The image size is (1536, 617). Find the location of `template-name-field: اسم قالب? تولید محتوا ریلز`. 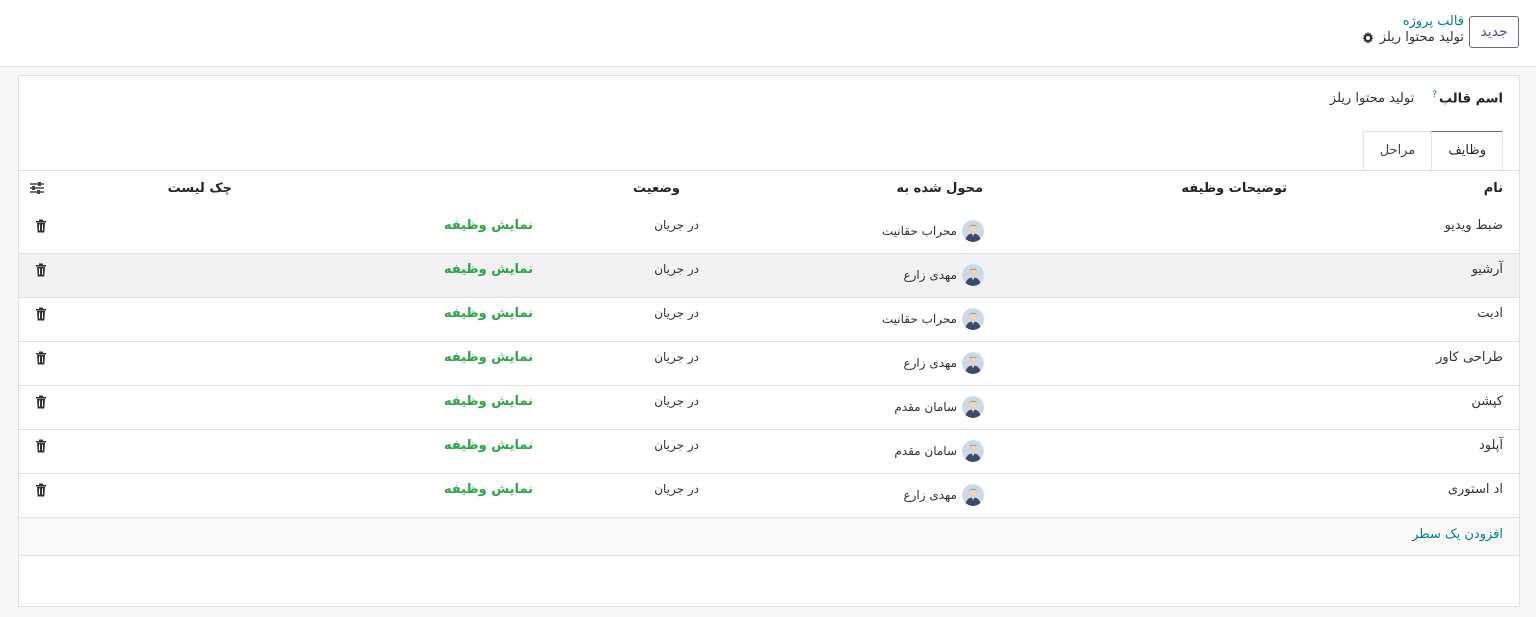

template-name-field: اسم قالب? تولید محتوا ریلز is located at coordinates (1416, 98).